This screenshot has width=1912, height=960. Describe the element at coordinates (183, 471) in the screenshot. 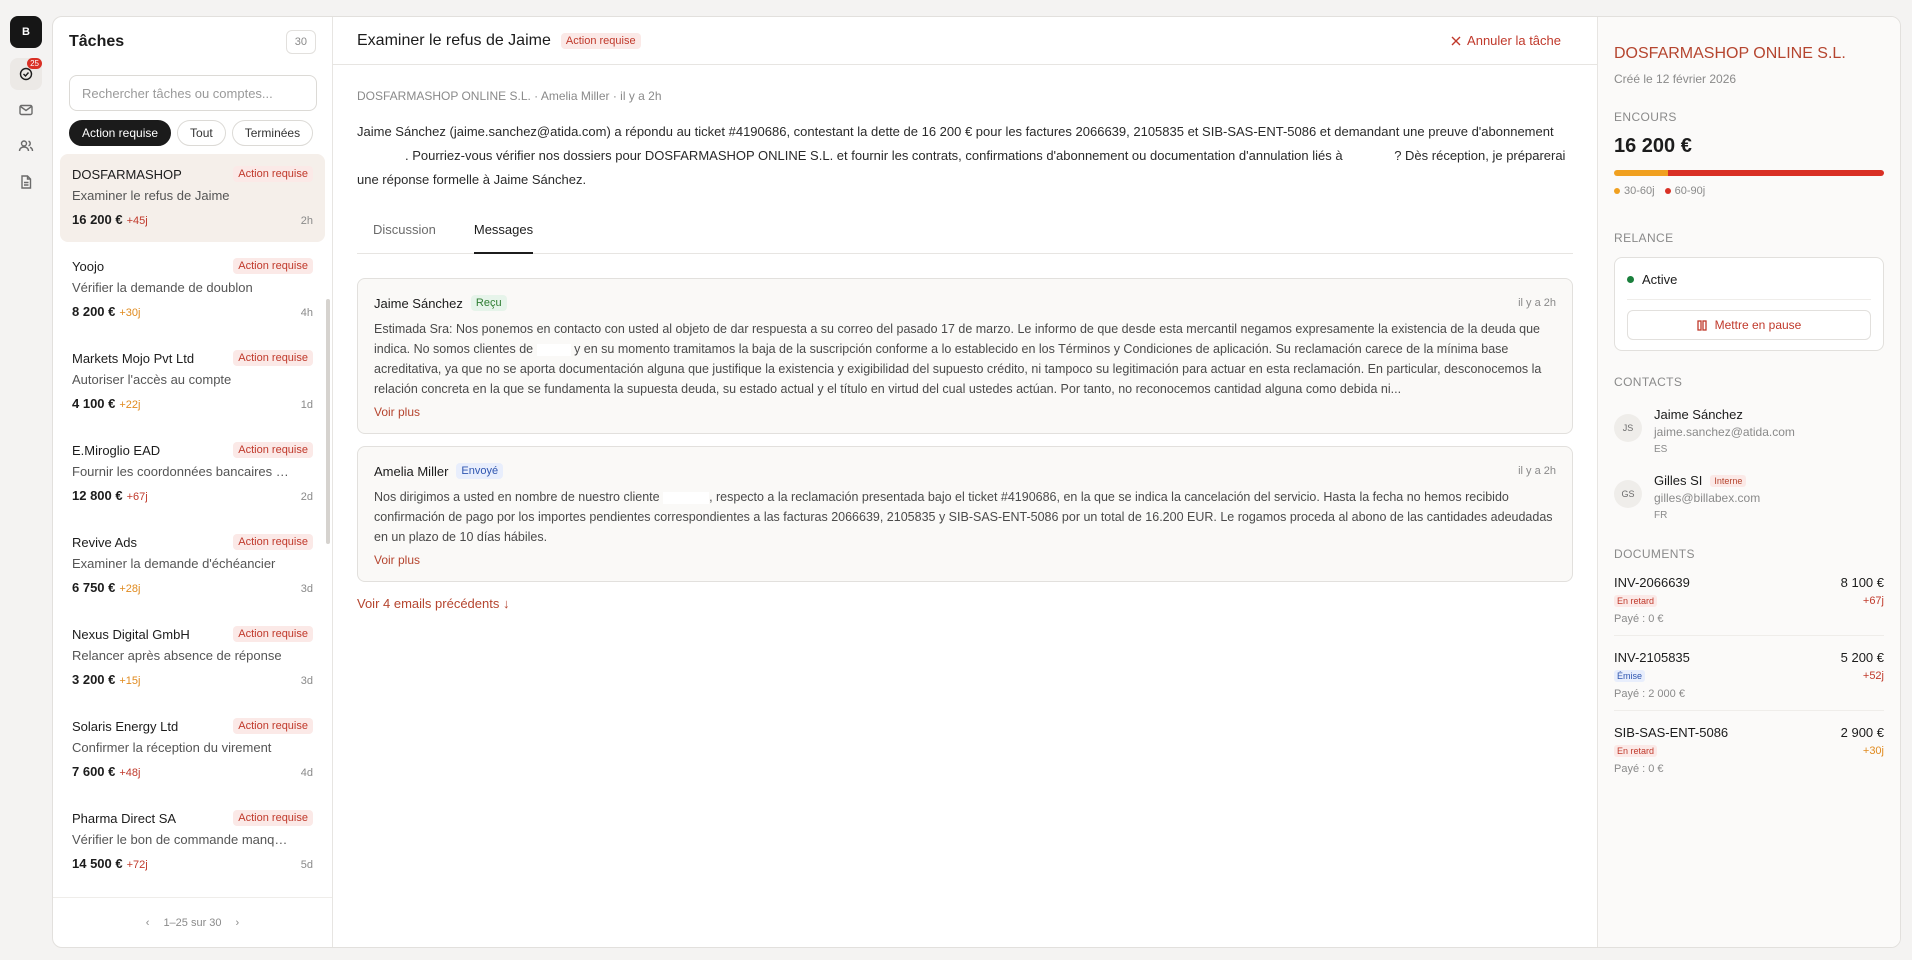

I see `task-description: Fournir les coordonnées bancaires à jour` at that location.